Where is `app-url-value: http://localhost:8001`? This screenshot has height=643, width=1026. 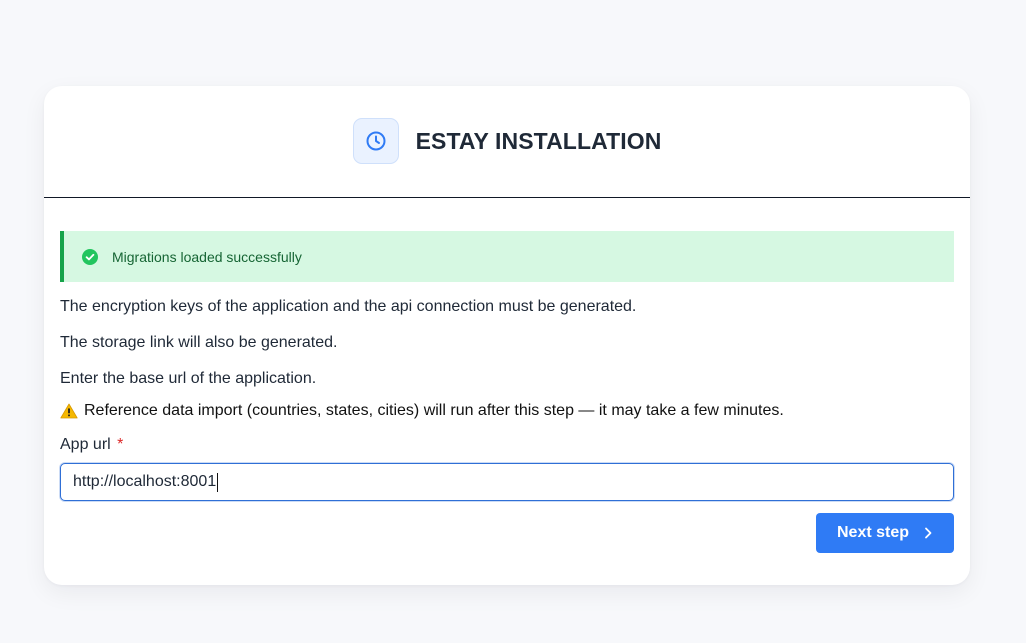 app-url-value: http://localhost:8001 is located at coordinates (145, 481).